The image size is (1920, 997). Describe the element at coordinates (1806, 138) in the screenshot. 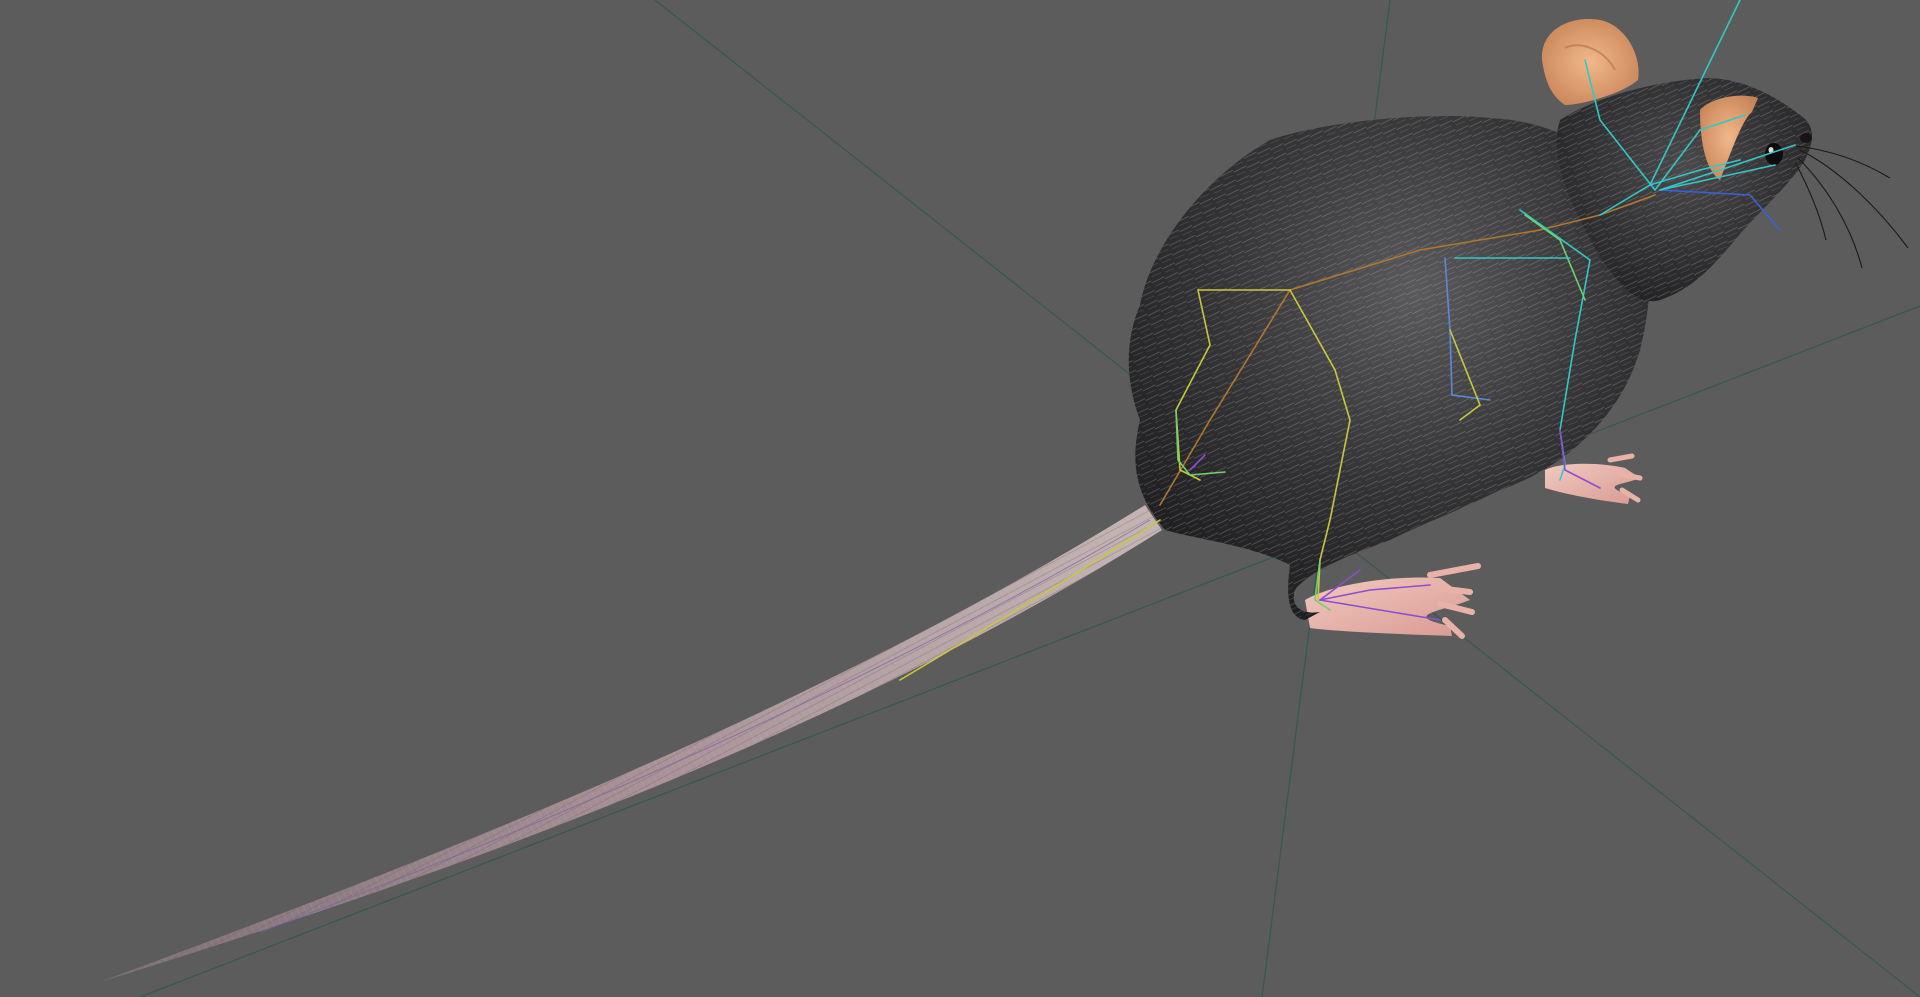

I see `rat-nose` at that location.